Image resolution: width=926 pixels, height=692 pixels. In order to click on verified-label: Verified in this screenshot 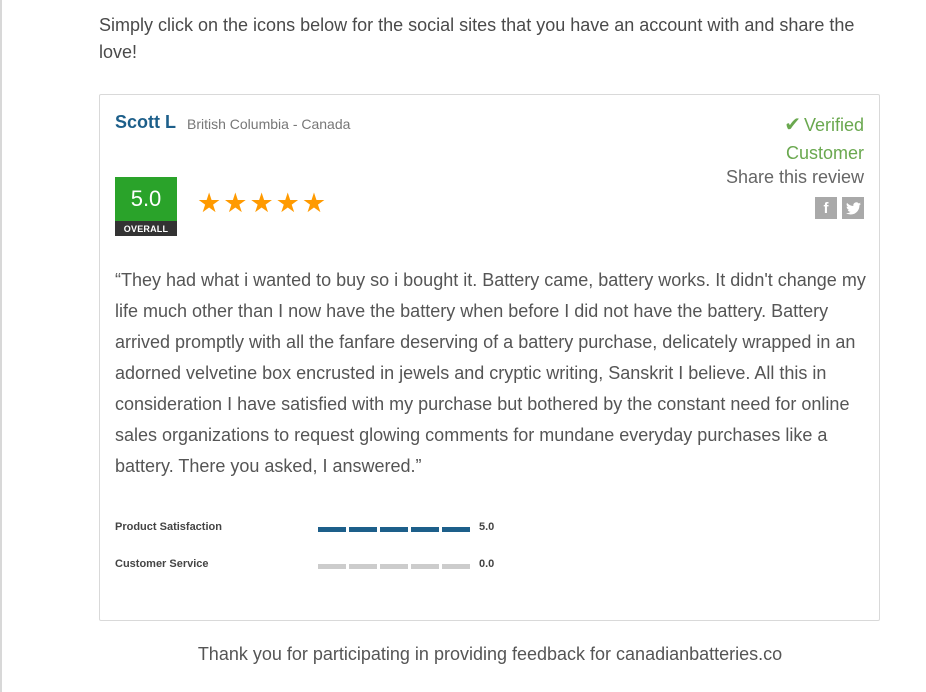, I will do `click(833, 125)`.